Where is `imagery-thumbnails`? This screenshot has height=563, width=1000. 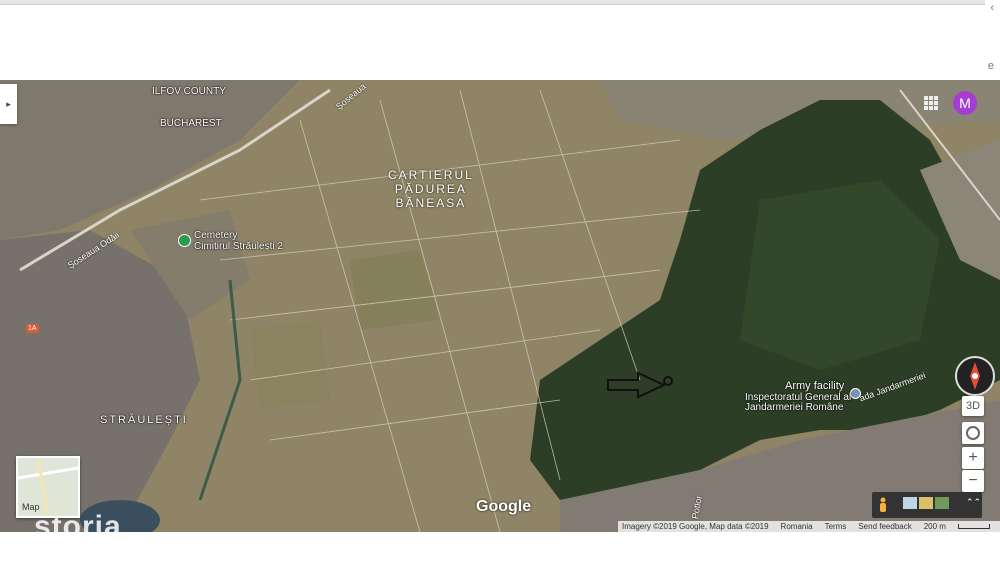
imagery-thumbnails is located at coordinates (926, 503).